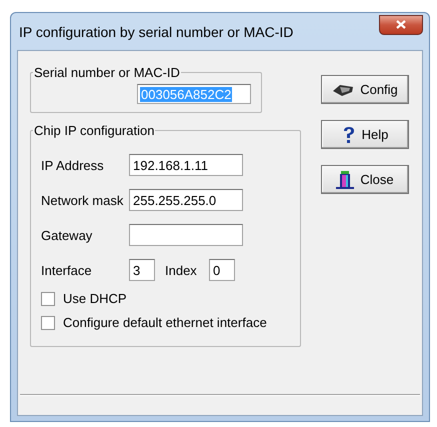 Image resolution: width=437 pixels, height=427 pixels. I want to click on input-field: 0, so click(222, 270).